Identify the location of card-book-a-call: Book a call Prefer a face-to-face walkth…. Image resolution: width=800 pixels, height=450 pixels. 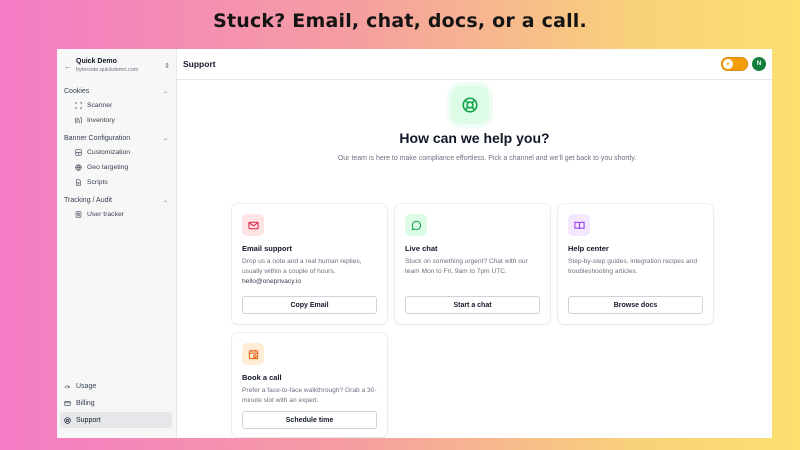
(309, 385).